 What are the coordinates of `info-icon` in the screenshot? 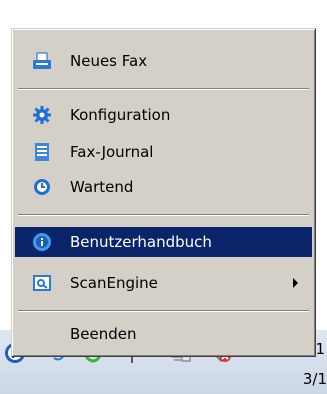 It's located at (42, 242).